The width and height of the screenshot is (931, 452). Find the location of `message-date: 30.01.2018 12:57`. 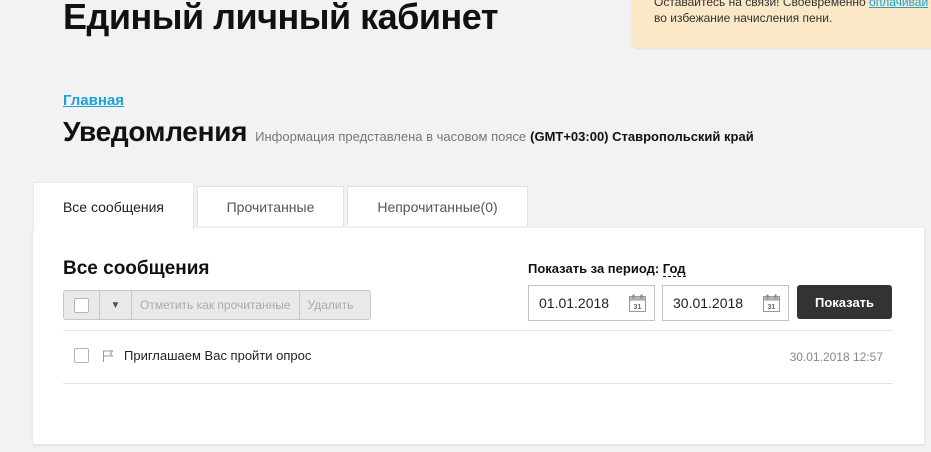

message-date: 30.01.2018 12:57 is located at coordinates (836, 357).